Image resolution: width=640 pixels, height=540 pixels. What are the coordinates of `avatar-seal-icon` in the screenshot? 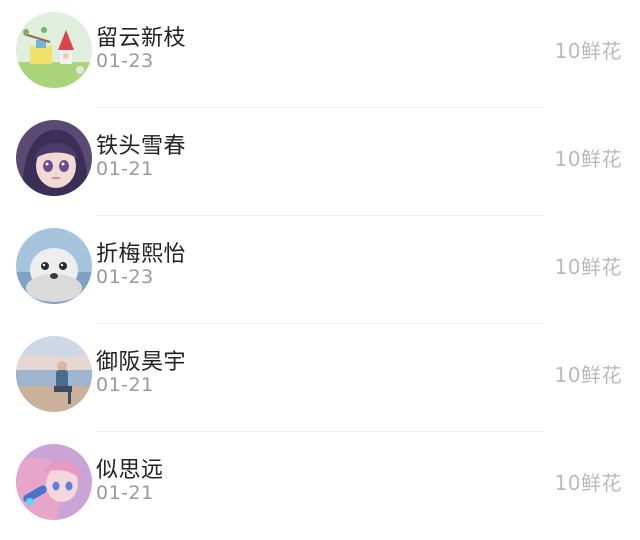 It's located at (54, 266).